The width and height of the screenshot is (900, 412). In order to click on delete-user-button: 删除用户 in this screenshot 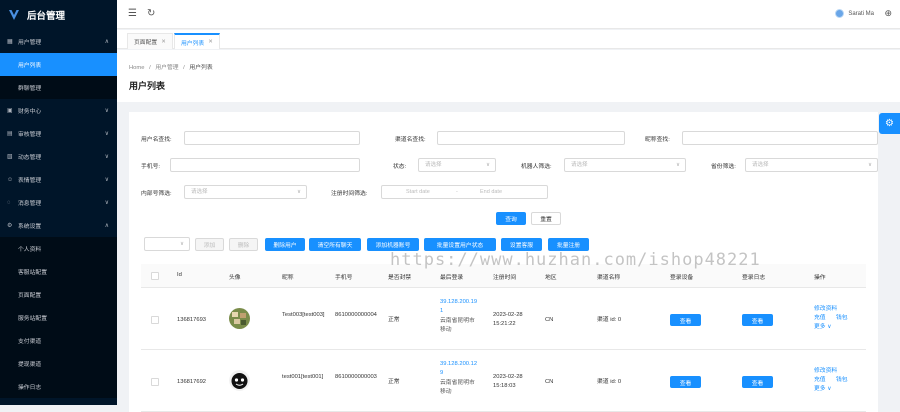, I will do `click(285, 244)`.